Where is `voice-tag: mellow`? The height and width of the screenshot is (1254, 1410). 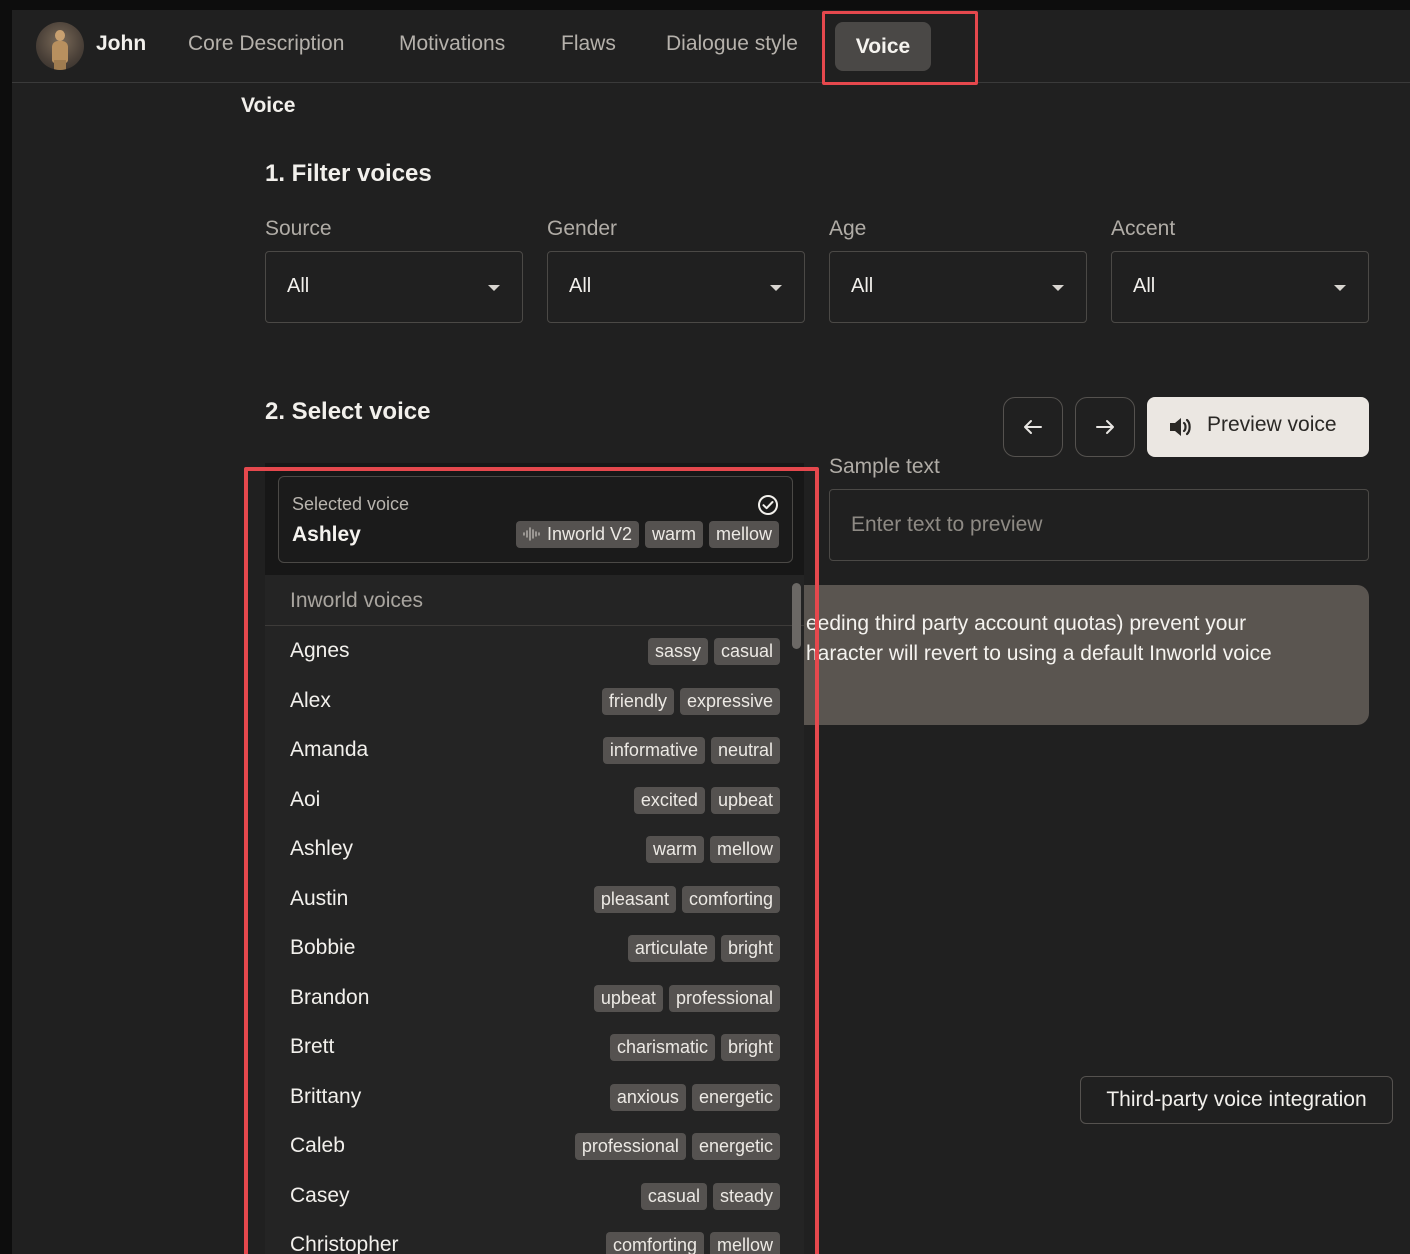 voice-tag: mellow is located at coordinates (743, 534).